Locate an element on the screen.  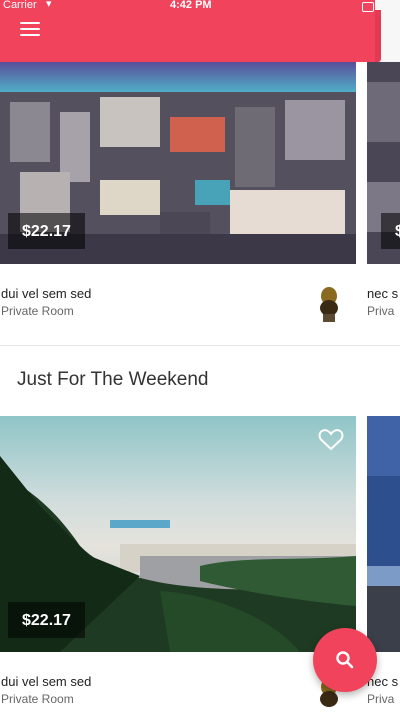
status-bar: Carrier ▾ 4:42 PM is located at coordinates (187, 7).